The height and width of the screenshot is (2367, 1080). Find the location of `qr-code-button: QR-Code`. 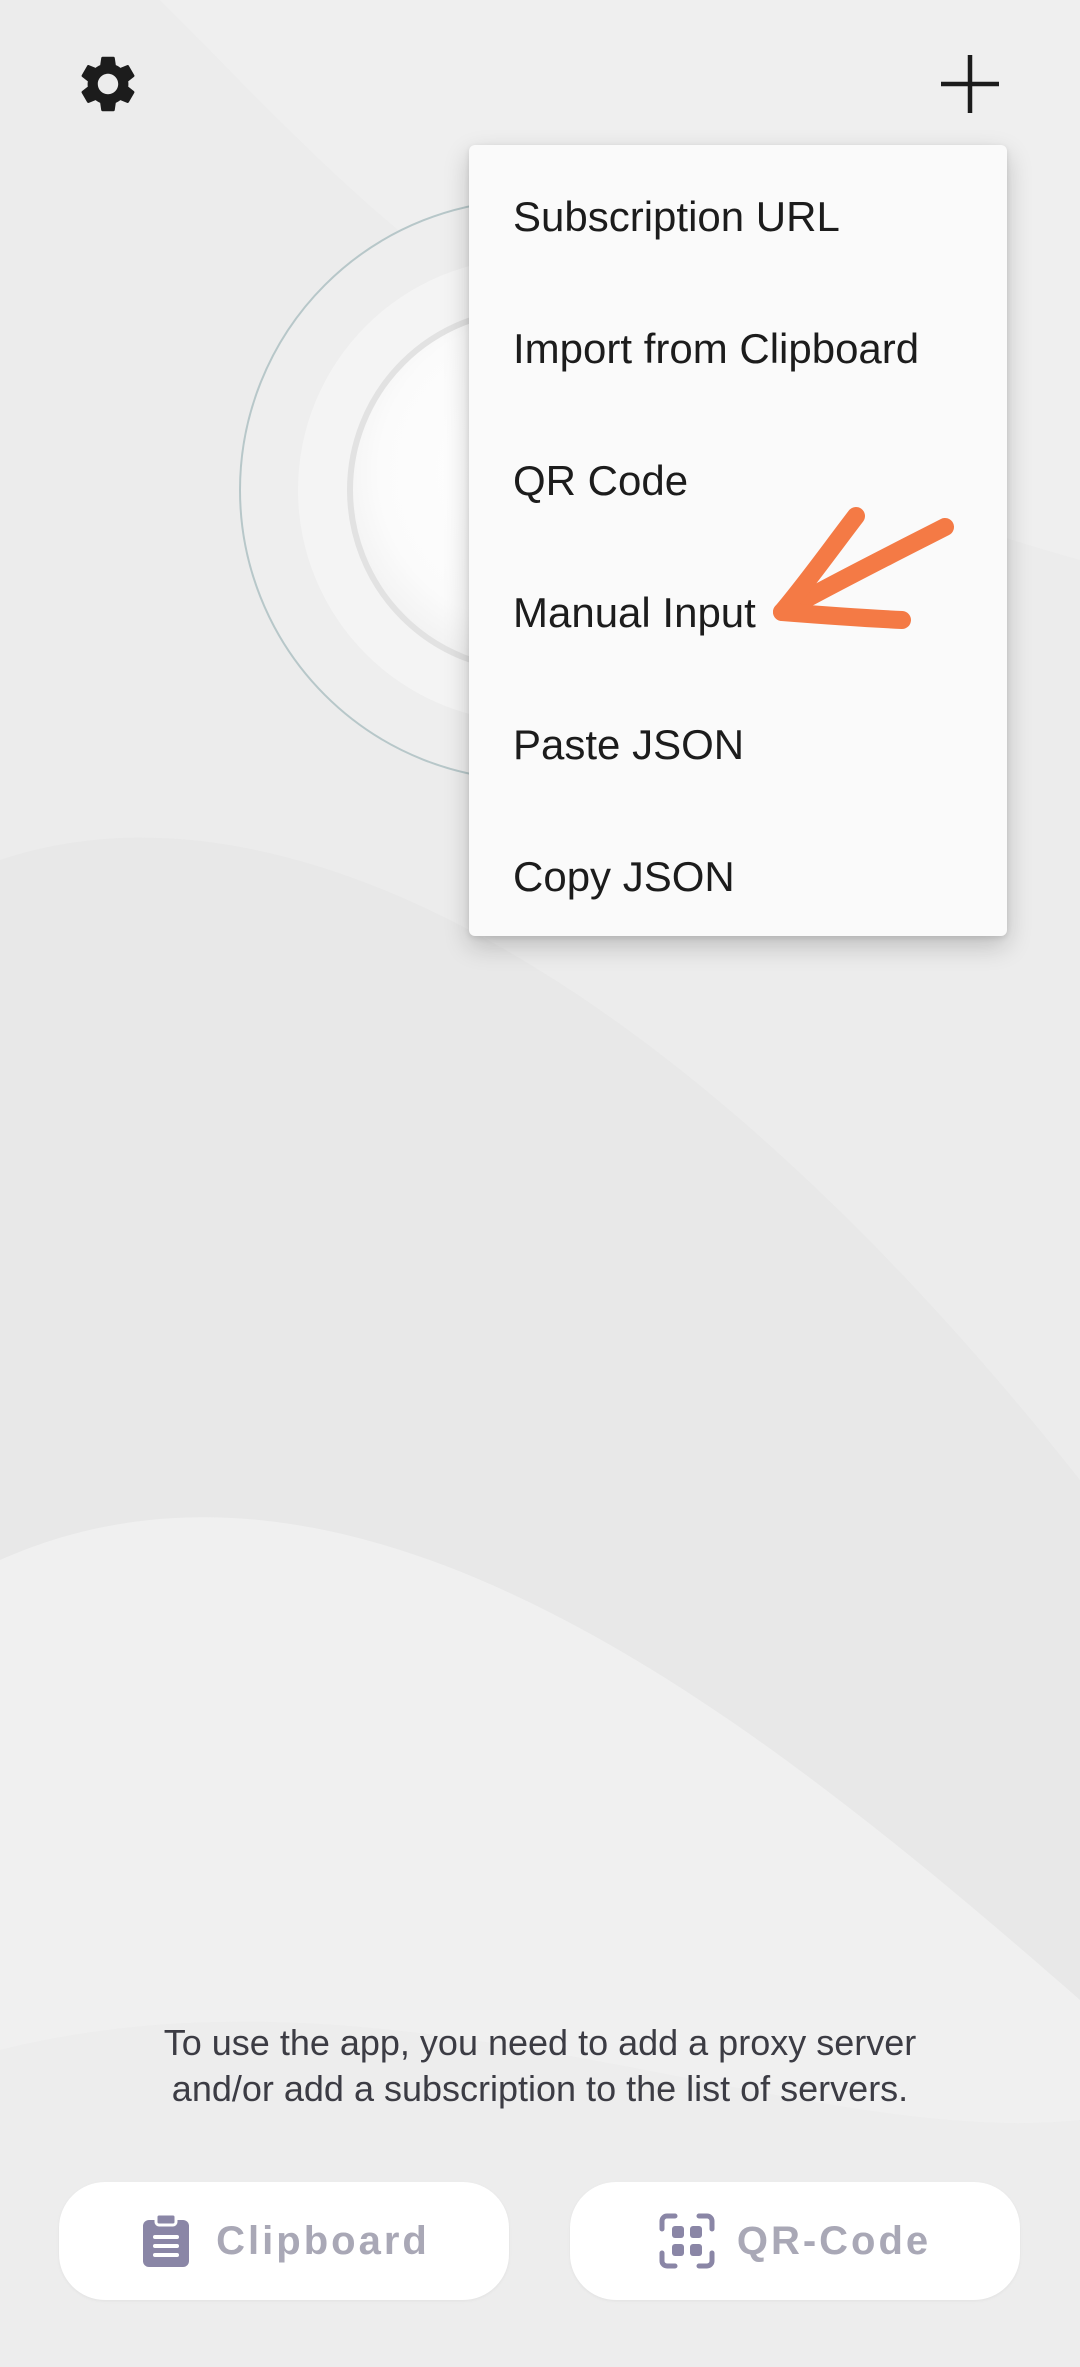

qr-code-button: QR-Code is located at coordinates (795, 2241).